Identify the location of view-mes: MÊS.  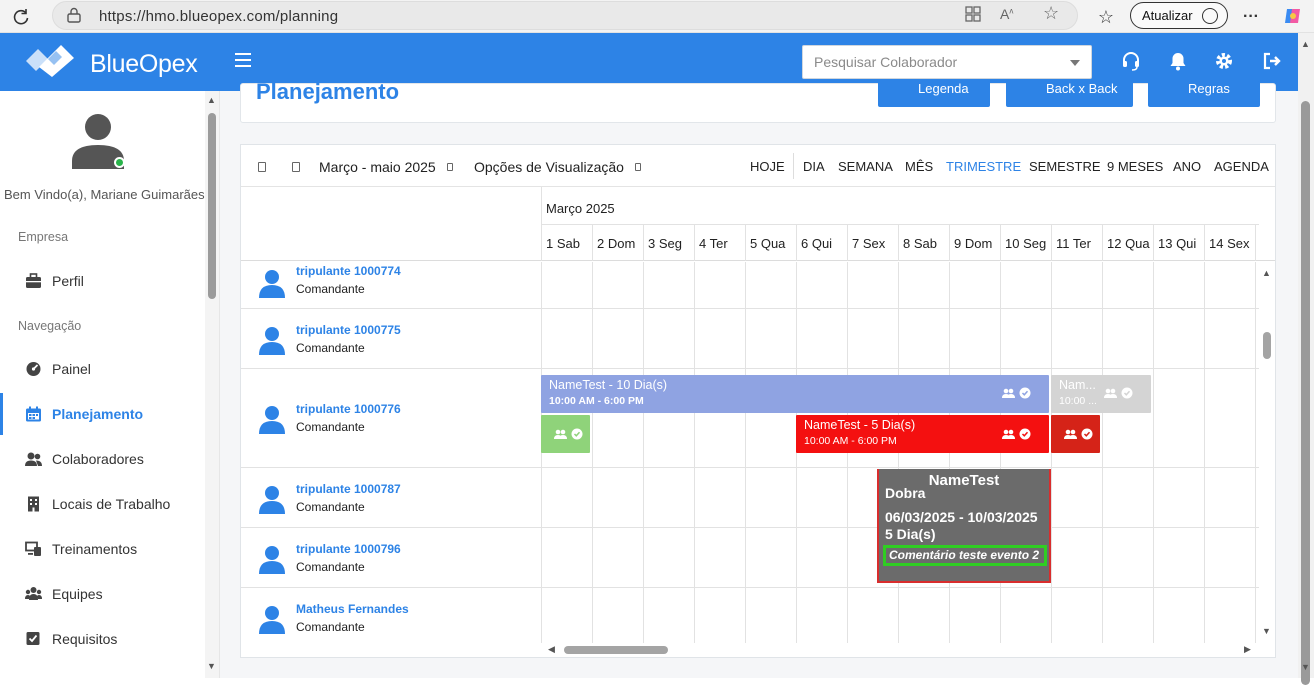
(919, 166).